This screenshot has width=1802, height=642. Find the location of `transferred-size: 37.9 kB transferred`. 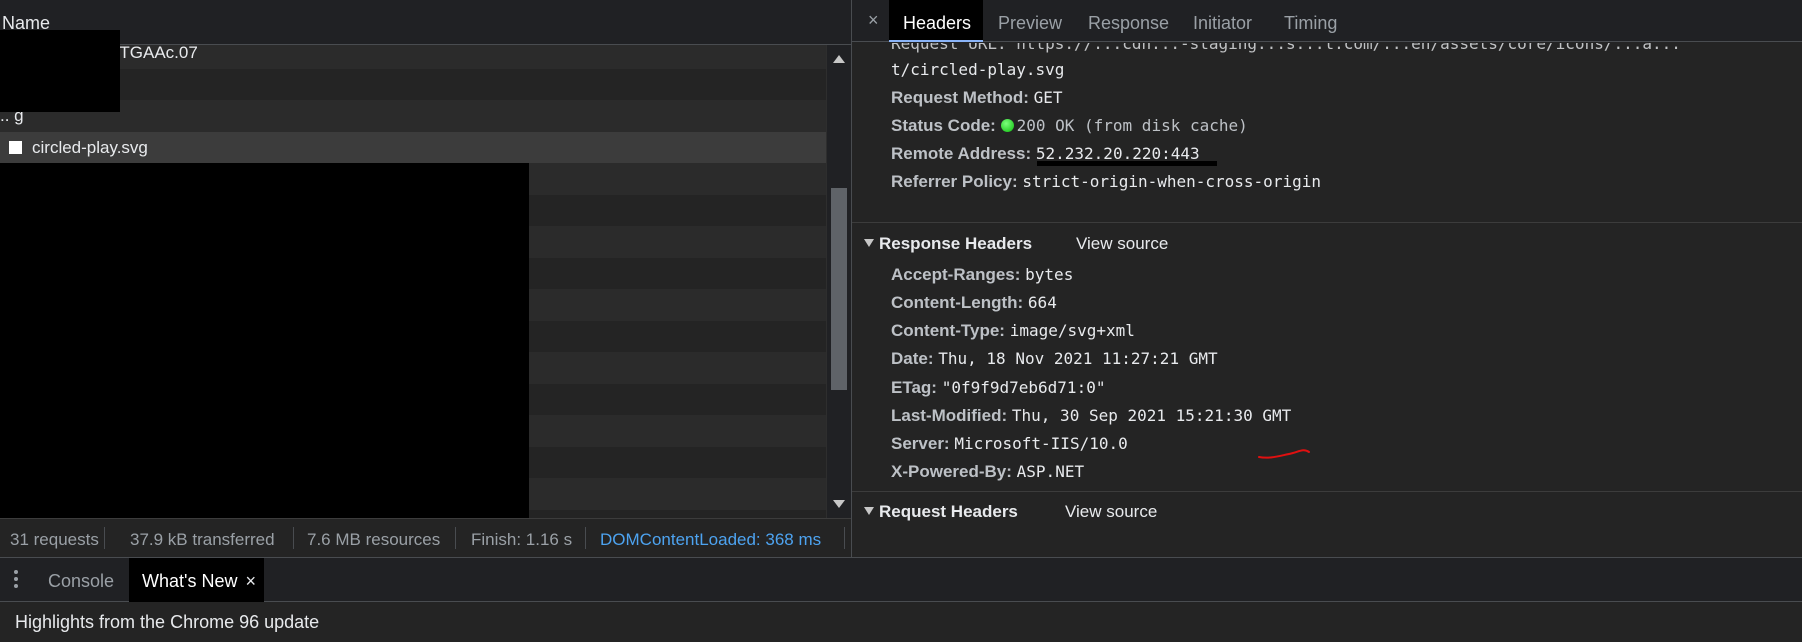

transferred-size: 37.9 kB transferred is located at coordinates (202, 539).